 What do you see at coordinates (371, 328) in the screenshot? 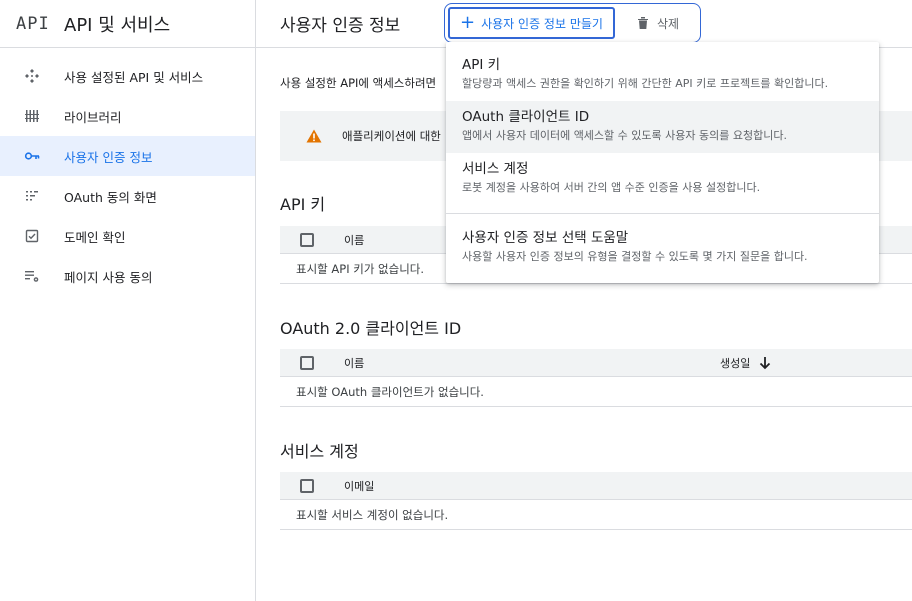
I see `oauth-title: OAuth 2.0 클라이언트 ID` at bounding box center [371, 328].